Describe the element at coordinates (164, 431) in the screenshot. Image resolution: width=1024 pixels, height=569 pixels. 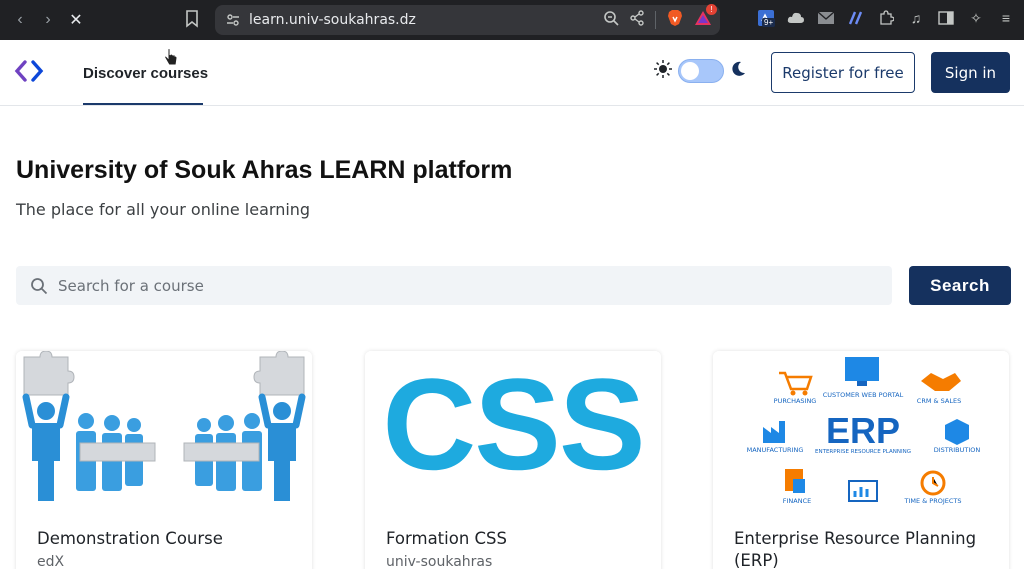
I see `course-image-teamwork` at that location.